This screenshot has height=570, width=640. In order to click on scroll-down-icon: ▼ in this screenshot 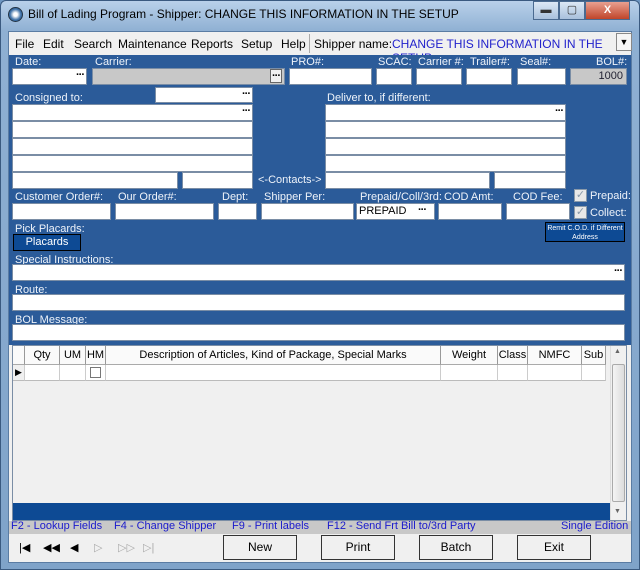, I will do `click(617, 511)`.